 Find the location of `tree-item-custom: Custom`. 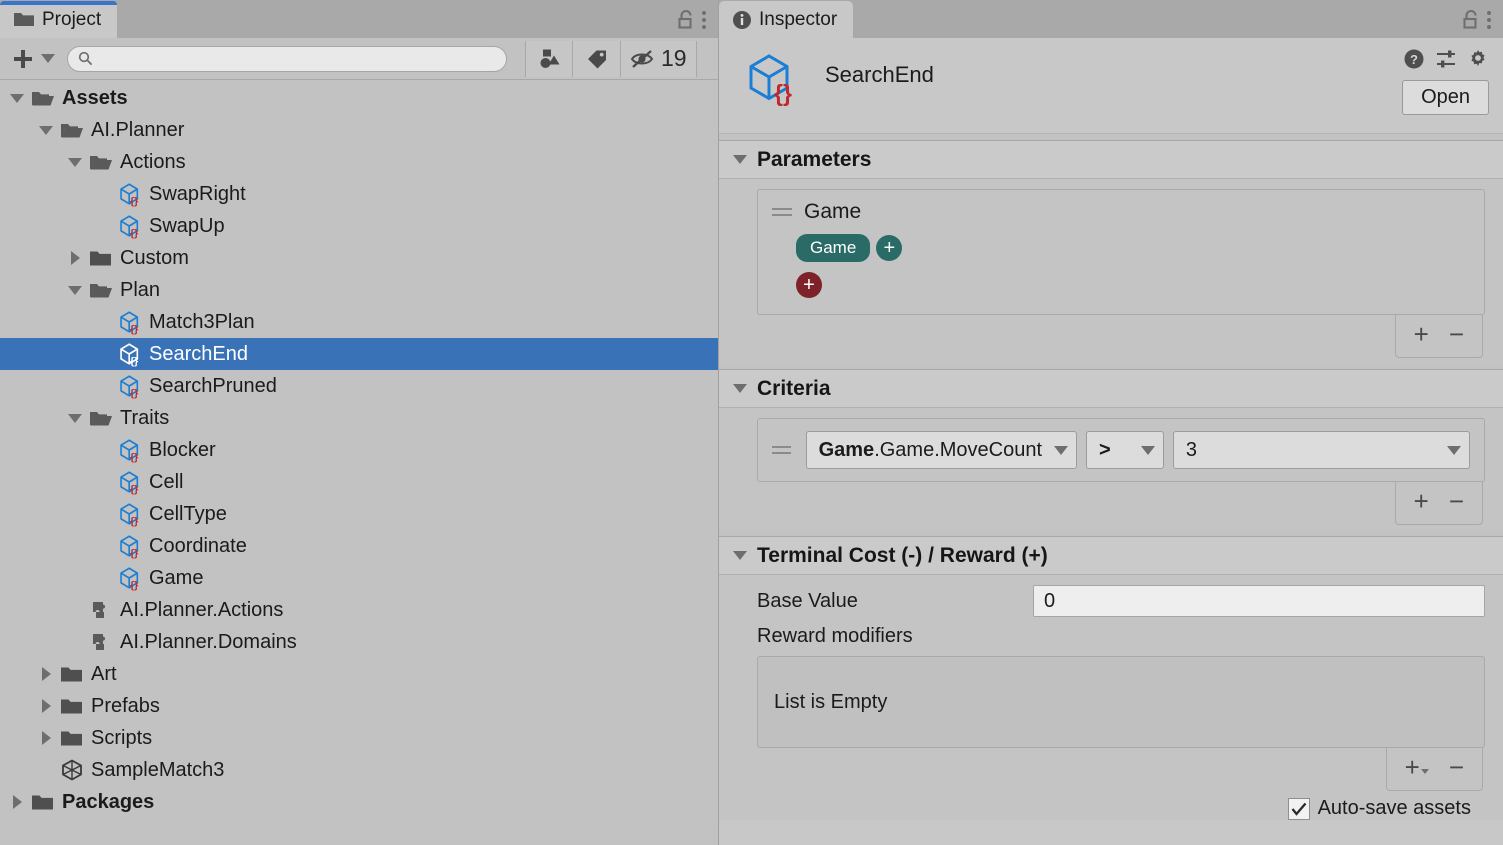

tree-item-custom: Custom is located at coordinates (359, 258).